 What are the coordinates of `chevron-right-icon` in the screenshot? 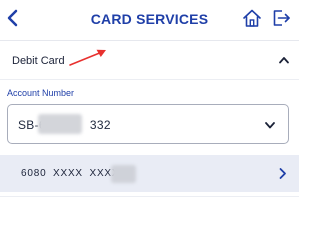 It's located at (282, 173).